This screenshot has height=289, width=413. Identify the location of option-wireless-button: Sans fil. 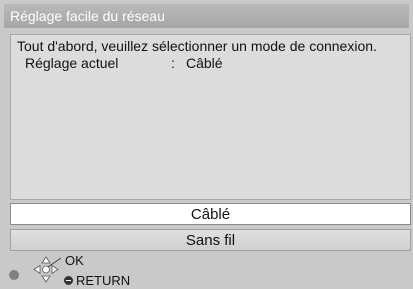
(210, 240).